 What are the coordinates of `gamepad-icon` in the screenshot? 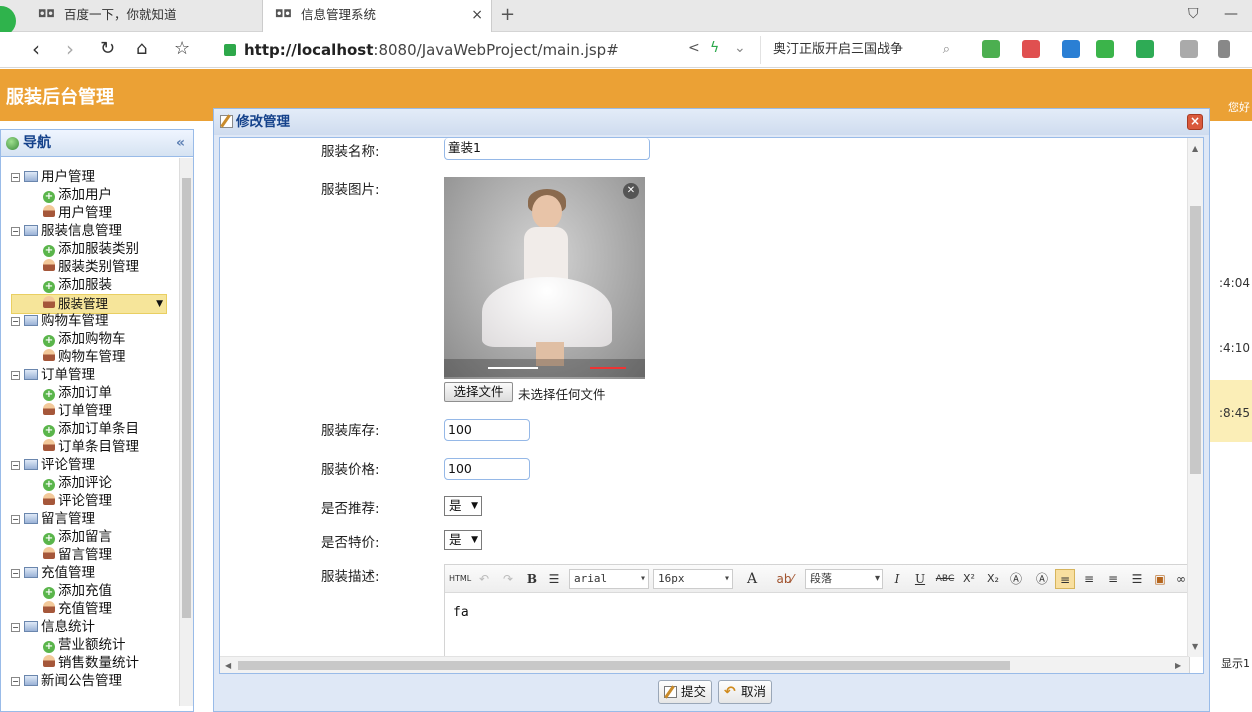 It's located at (1105, 49).